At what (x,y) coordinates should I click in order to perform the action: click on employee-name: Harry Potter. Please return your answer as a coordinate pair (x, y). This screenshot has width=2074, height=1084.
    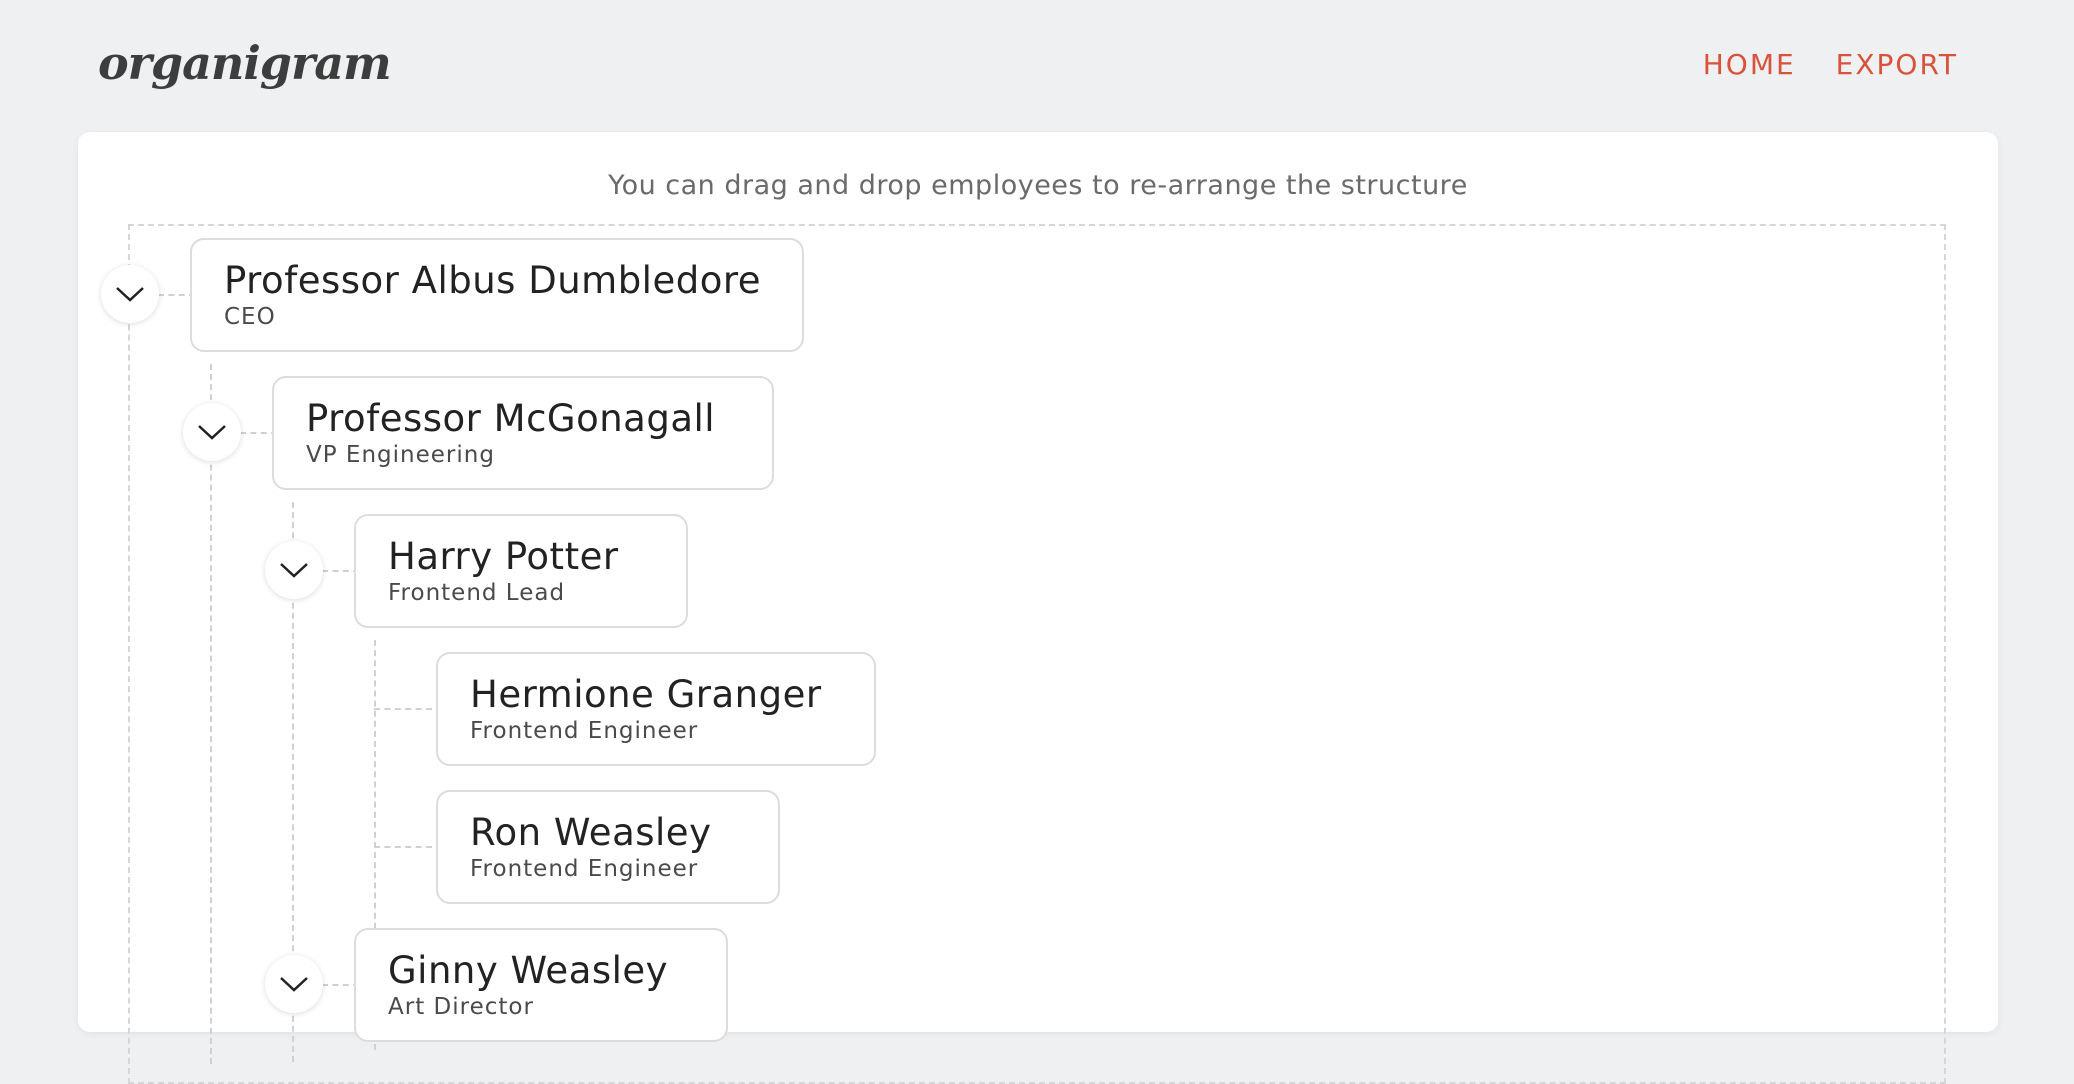
    Looking at the image, I should click on (503, 556).